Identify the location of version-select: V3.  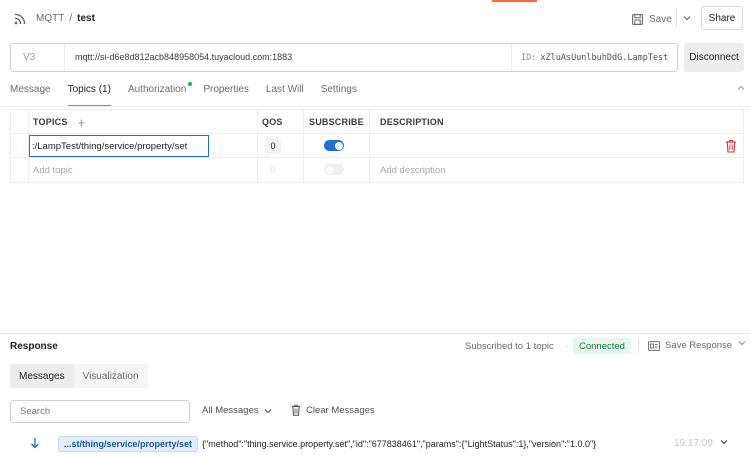
(38, 57).